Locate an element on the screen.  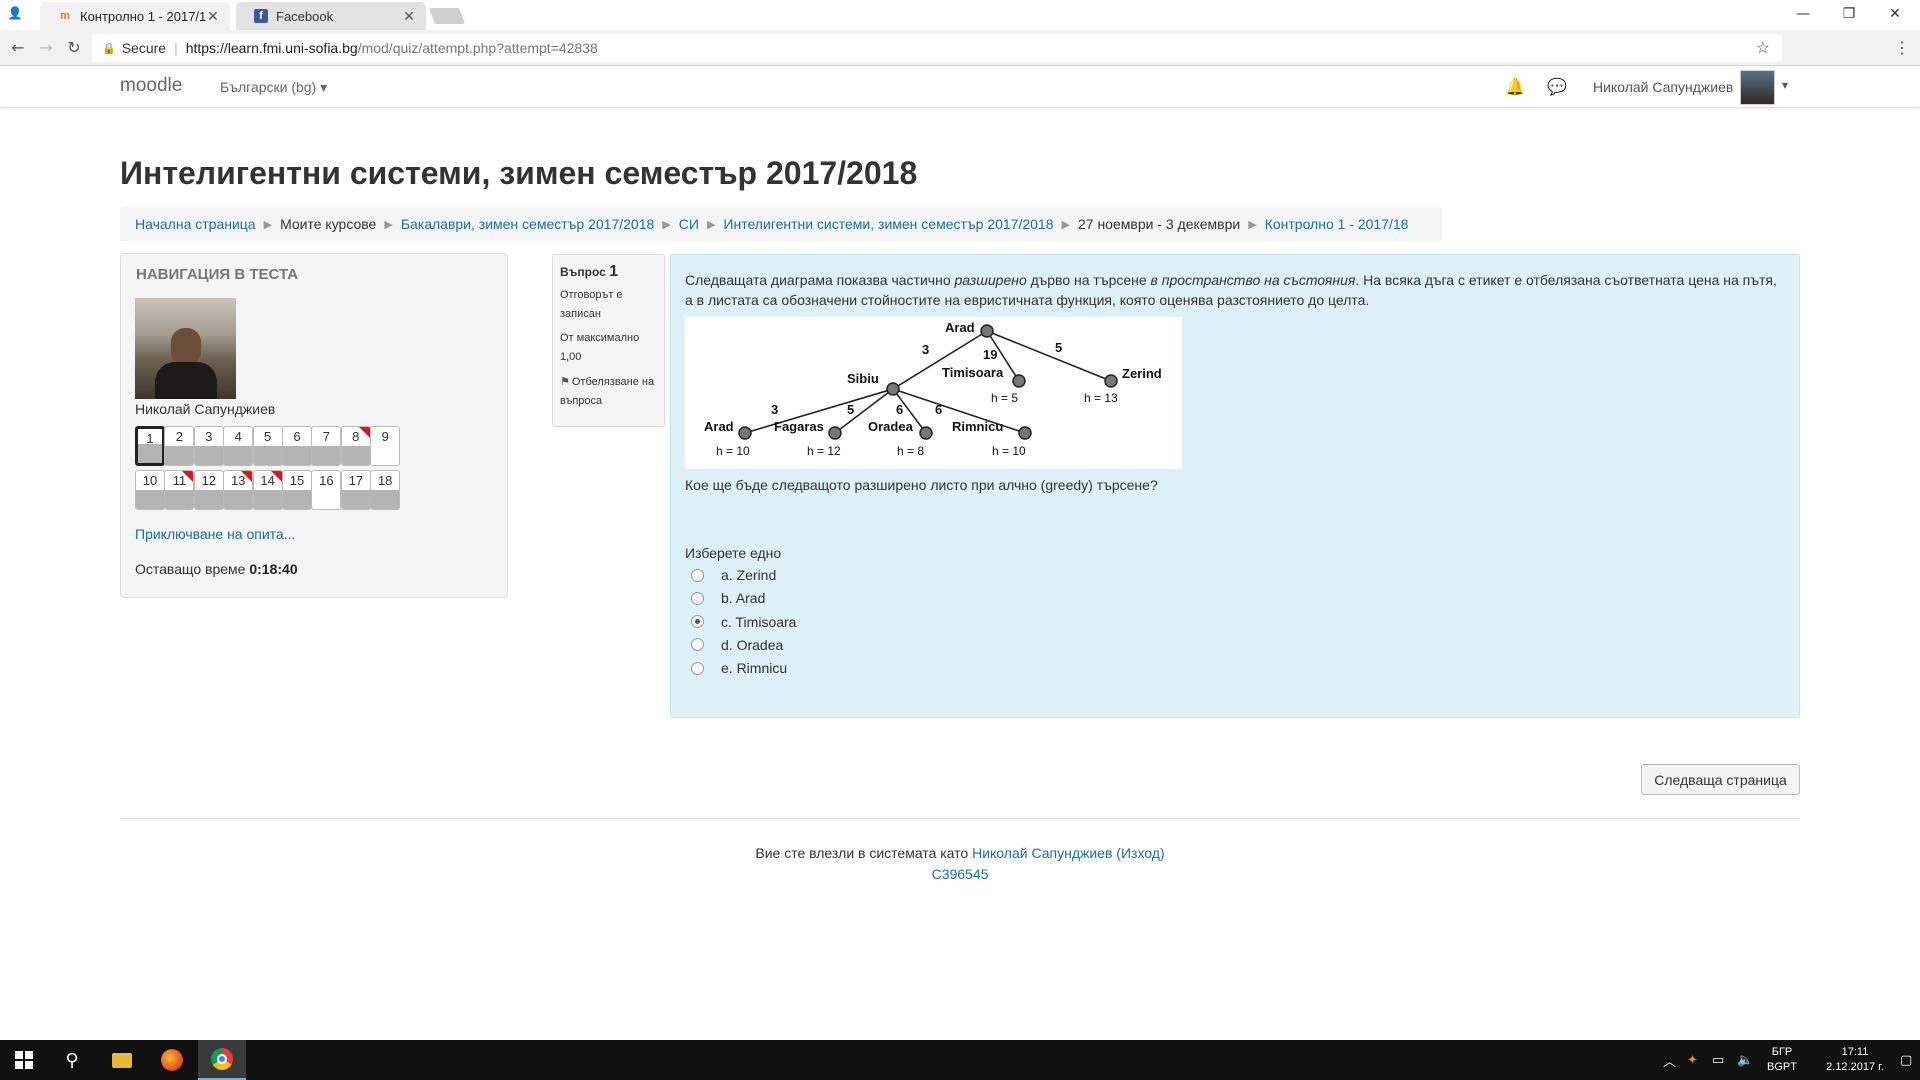
language-label: Български (bg) is located at coordinates (268, 87).